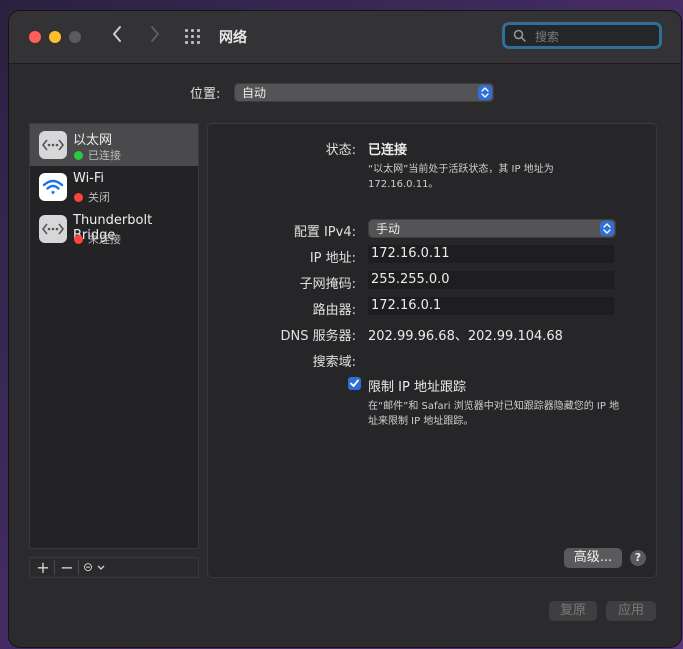 This screenshot has width=683, height=649. What do you see at coordinates (595, 37) in the screenshot?
I see `search-input` at bounding box center [595, 37].